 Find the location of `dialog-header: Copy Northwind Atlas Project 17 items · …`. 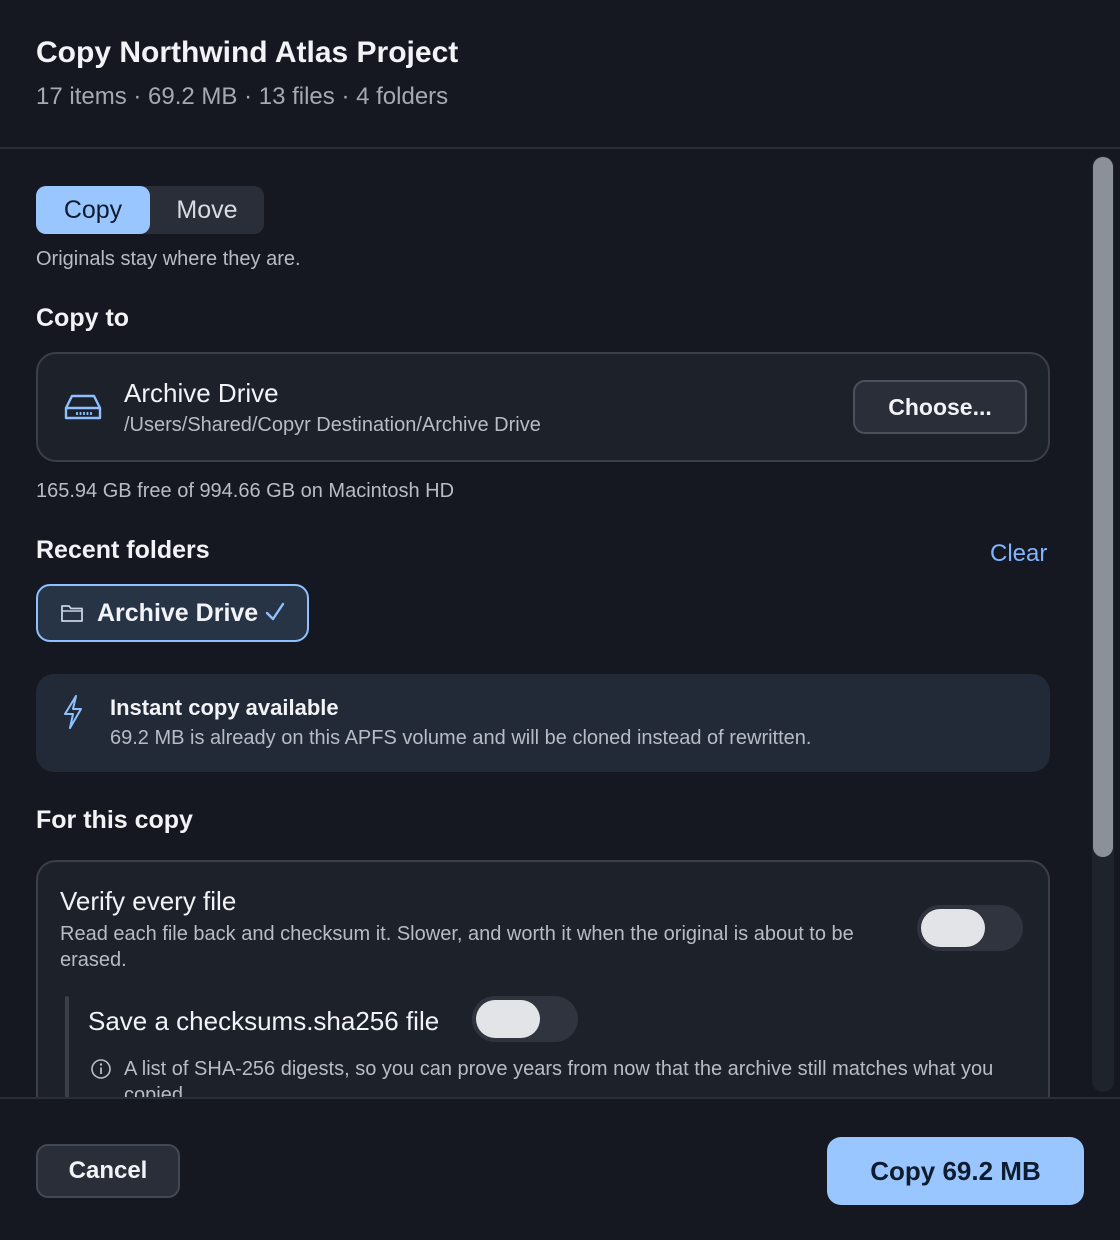

dialog-header: Copy Northwind Atlas Project 17 items · … is located at coordinates (560, 74).